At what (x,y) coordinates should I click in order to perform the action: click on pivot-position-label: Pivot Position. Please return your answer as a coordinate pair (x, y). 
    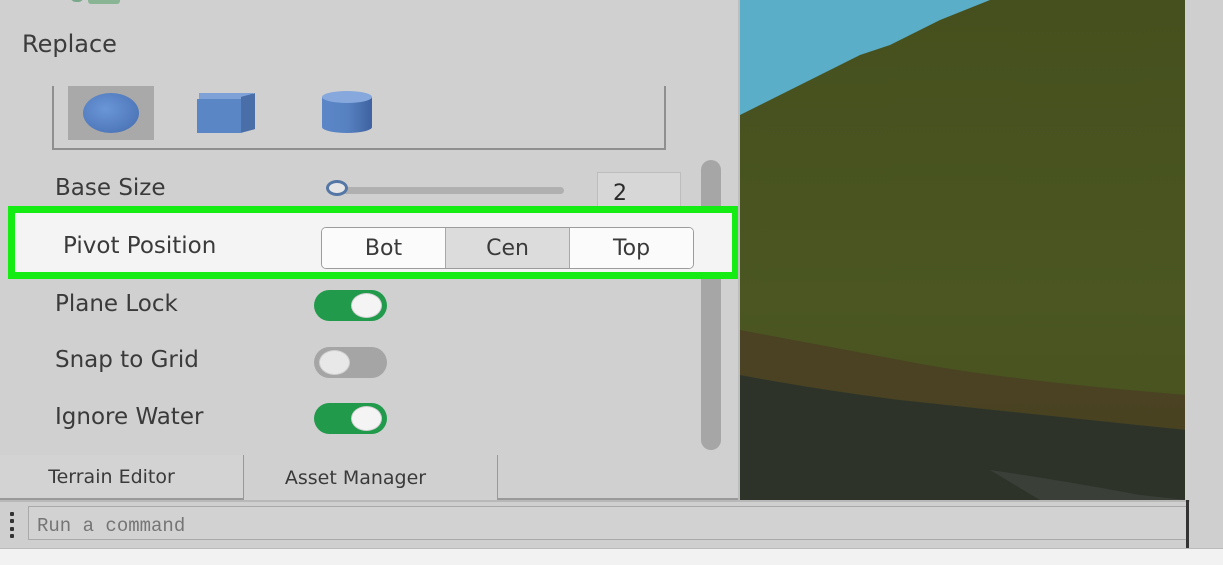
    Looking at the image, I should click on (140, 246).